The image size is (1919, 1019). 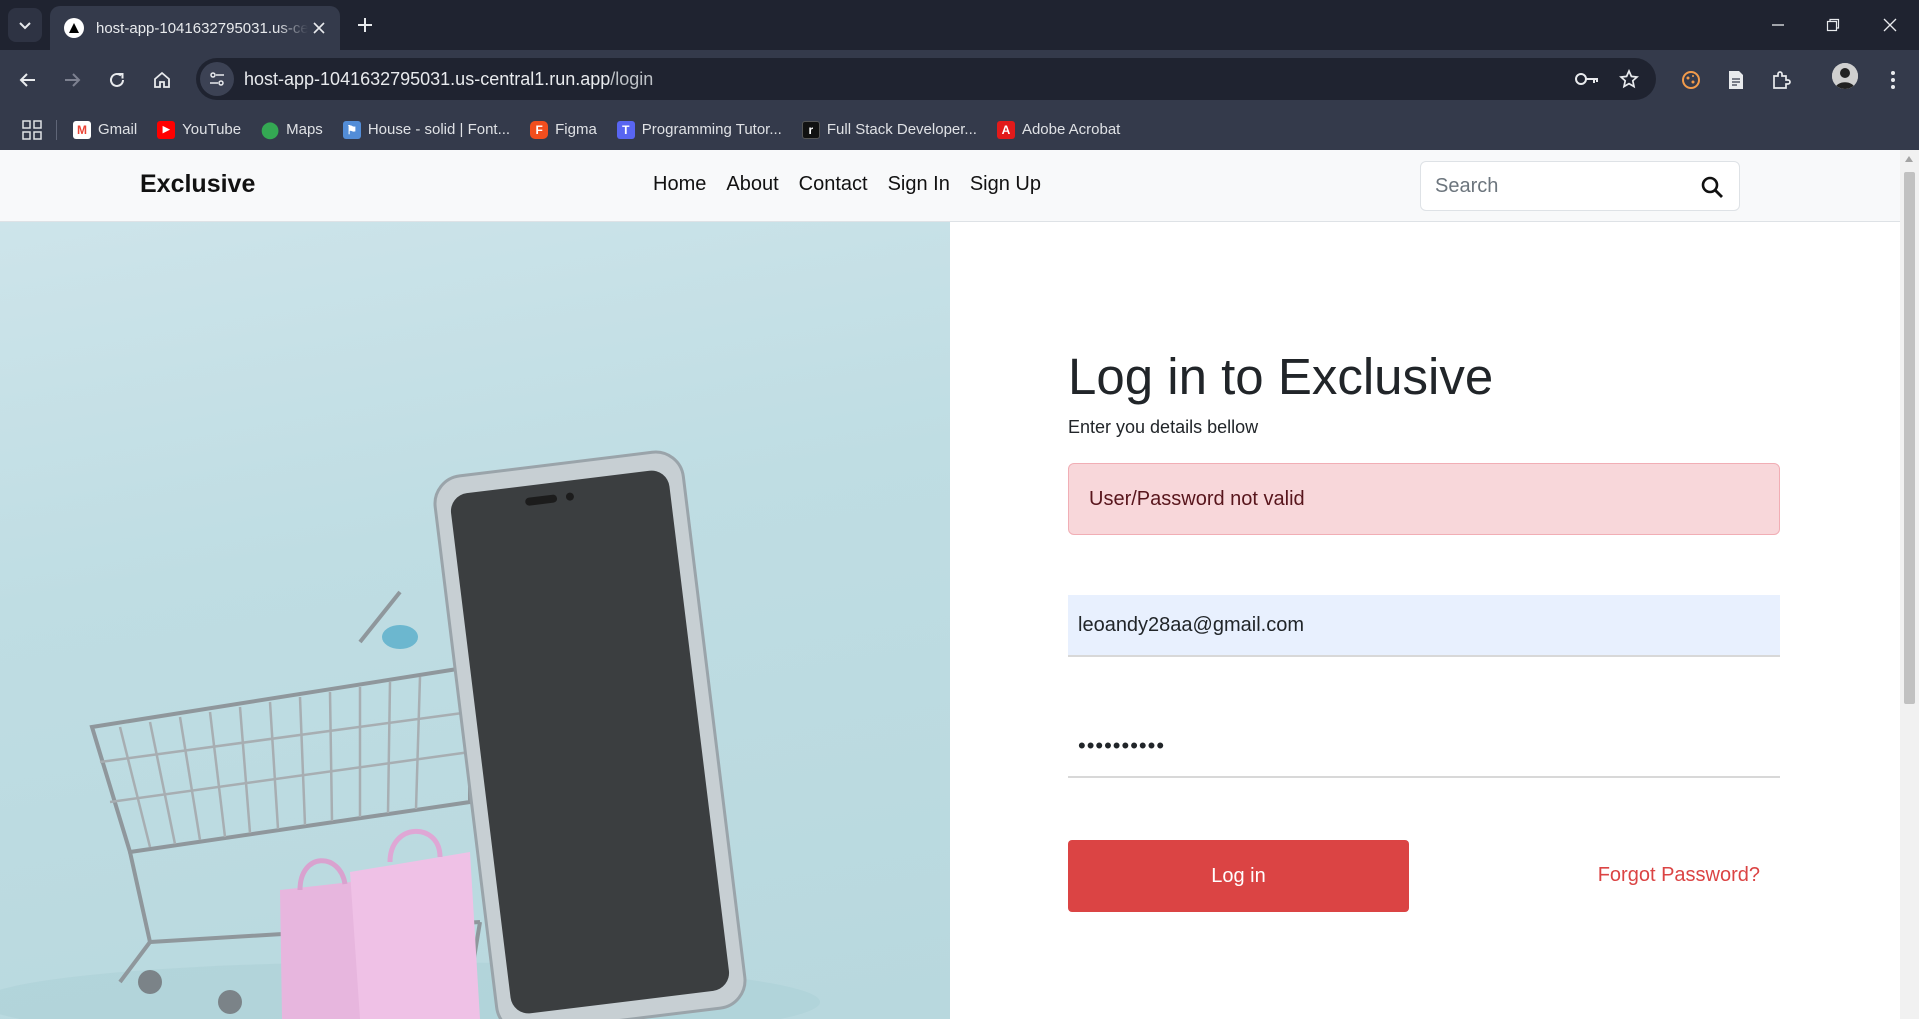 I want to click on plus-icon, so click(x=365, y=25).